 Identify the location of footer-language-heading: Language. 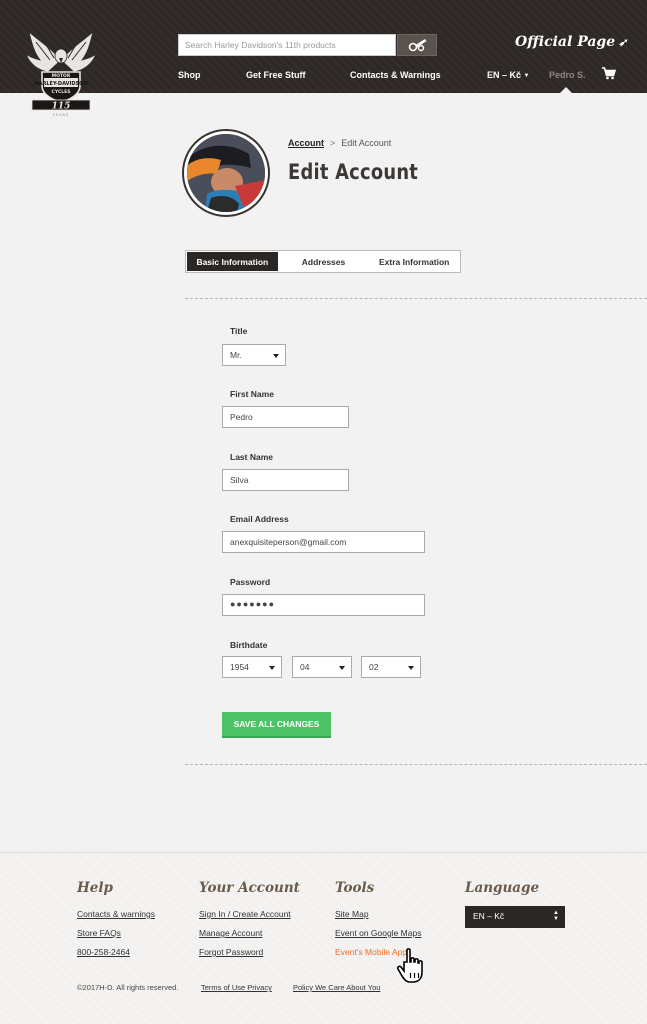
(502, 888).